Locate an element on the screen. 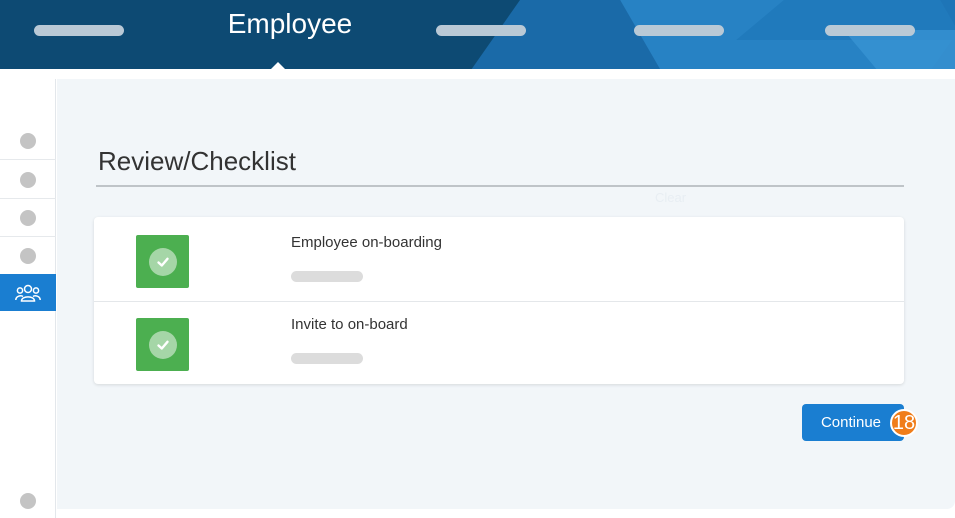 Image resolution: width=955 pixels, height=518 pixels. continue-button: Continue is located at coordinates (853, 422).